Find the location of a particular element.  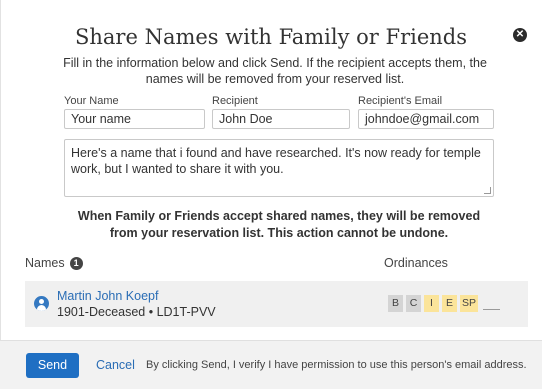

your-name-label: Your Name is located at coordinates (91, 101).